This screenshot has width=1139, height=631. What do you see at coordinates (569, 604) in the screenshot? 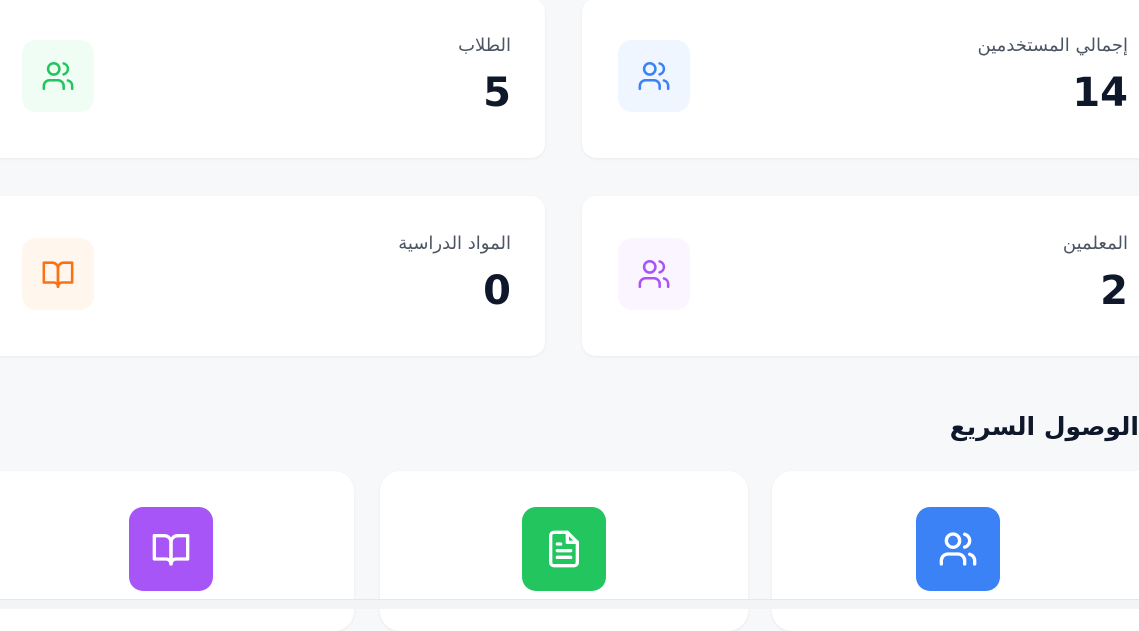
I see `bottom-scrollbar` at bounding box center [569, 604].